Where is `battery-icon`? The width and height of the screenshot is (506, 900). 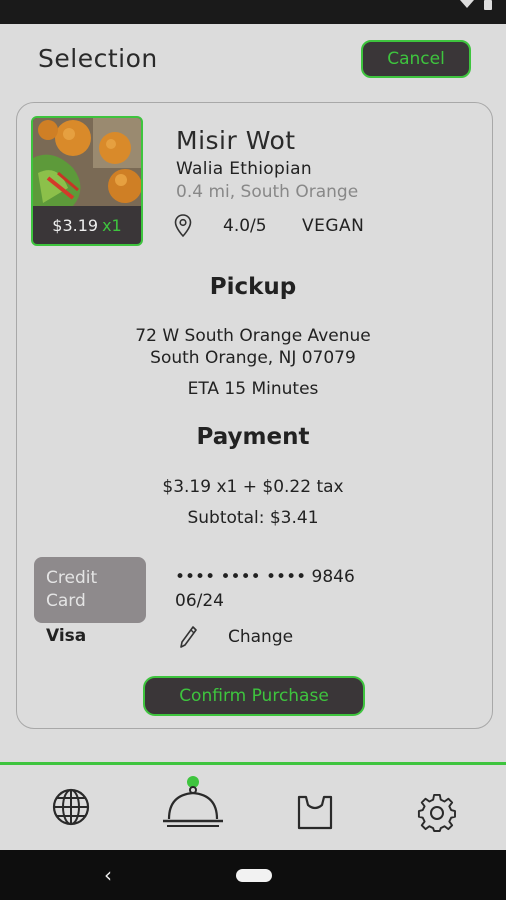
battery-icon is located at coordinates (488, 5).